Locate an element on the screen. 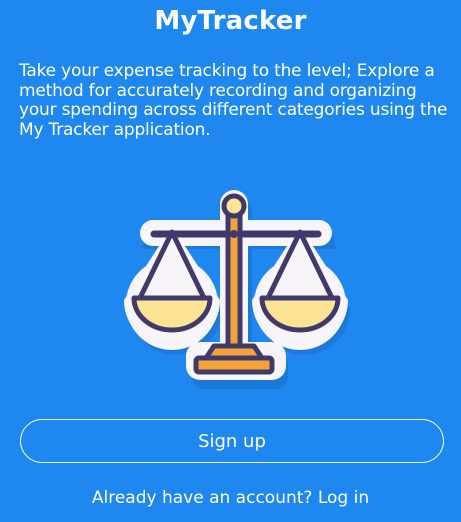 This screenshot has width=461, height=522. log-in-link: Log in is located at coordinates (343, 498).